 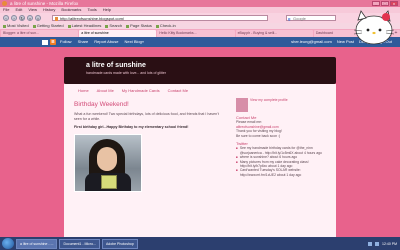 What do you see at coordinates (119, 243) in the screenshot?
I see `taskbar-photoshop: Adobe Photoshop` at bounding box center [119, 243].